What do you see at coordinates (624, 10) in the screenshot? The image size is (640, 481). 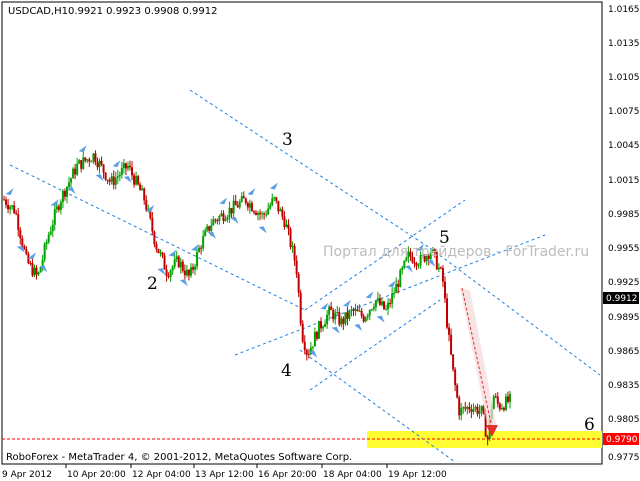 I see `price-tick-label: 1.0165` at bounding box center [624, 10].